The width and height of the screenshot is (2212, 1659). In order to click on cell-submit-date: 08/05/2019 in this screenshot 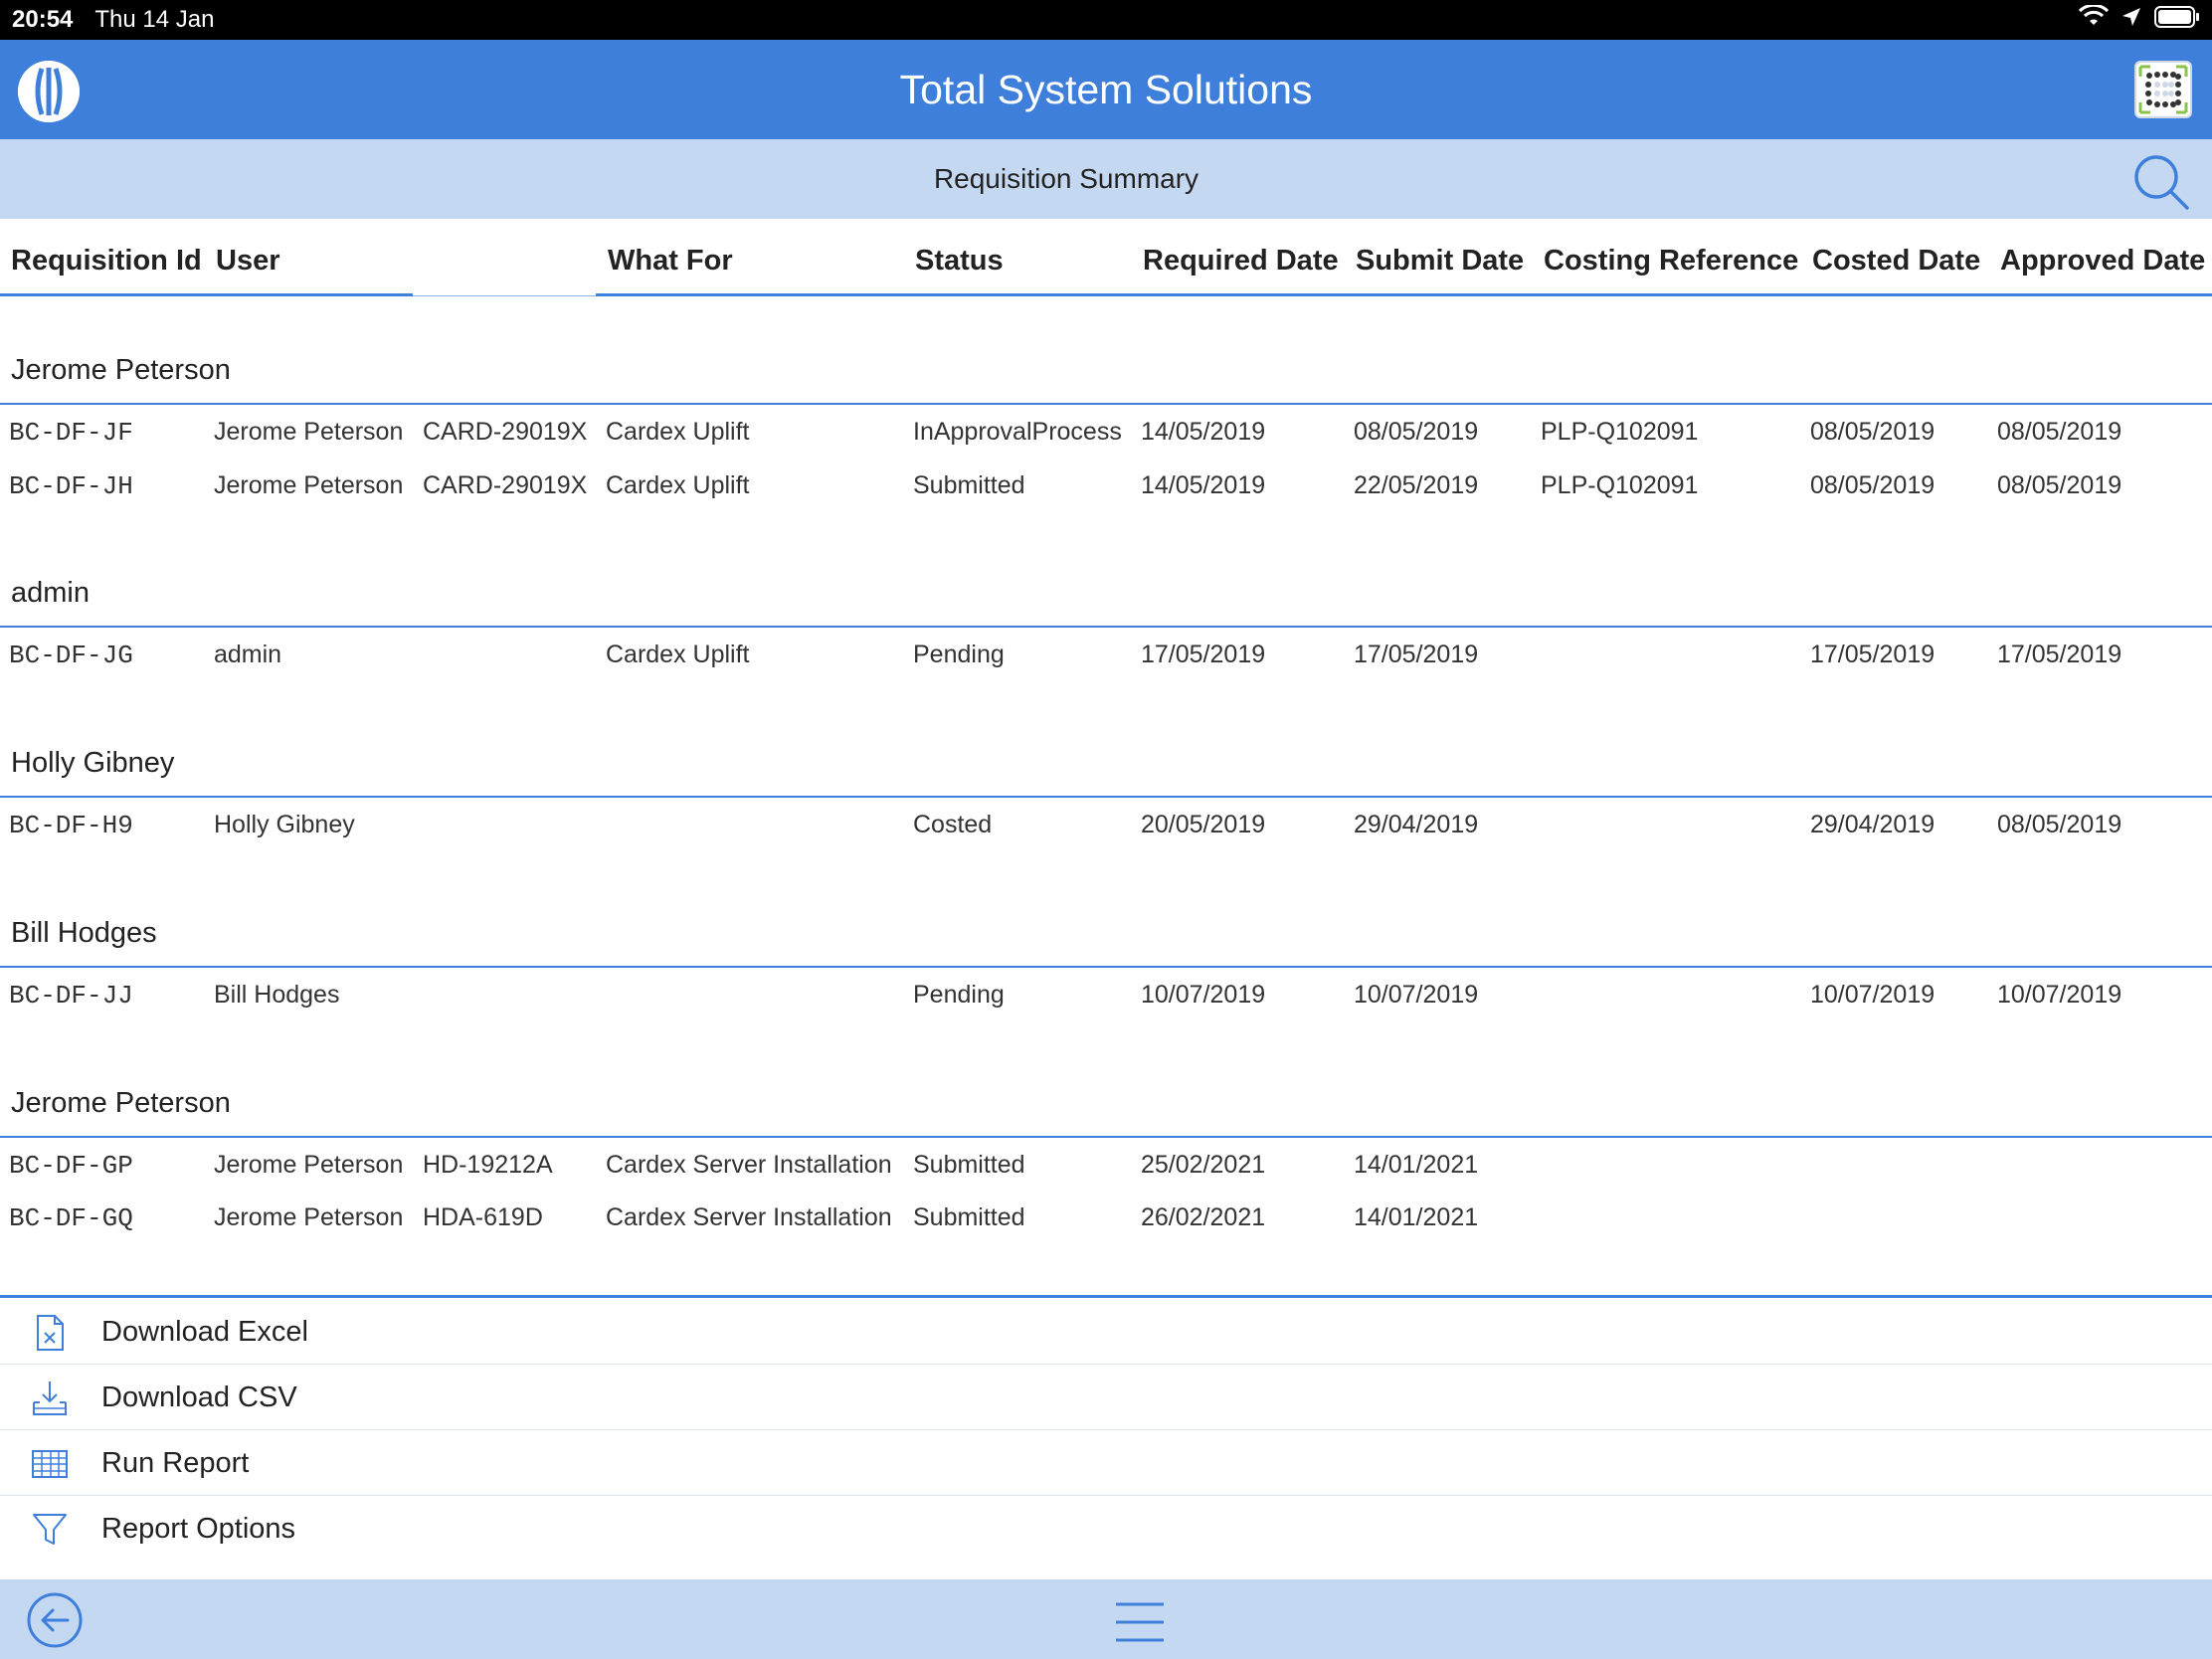, I will do `click(1416, 432)`.